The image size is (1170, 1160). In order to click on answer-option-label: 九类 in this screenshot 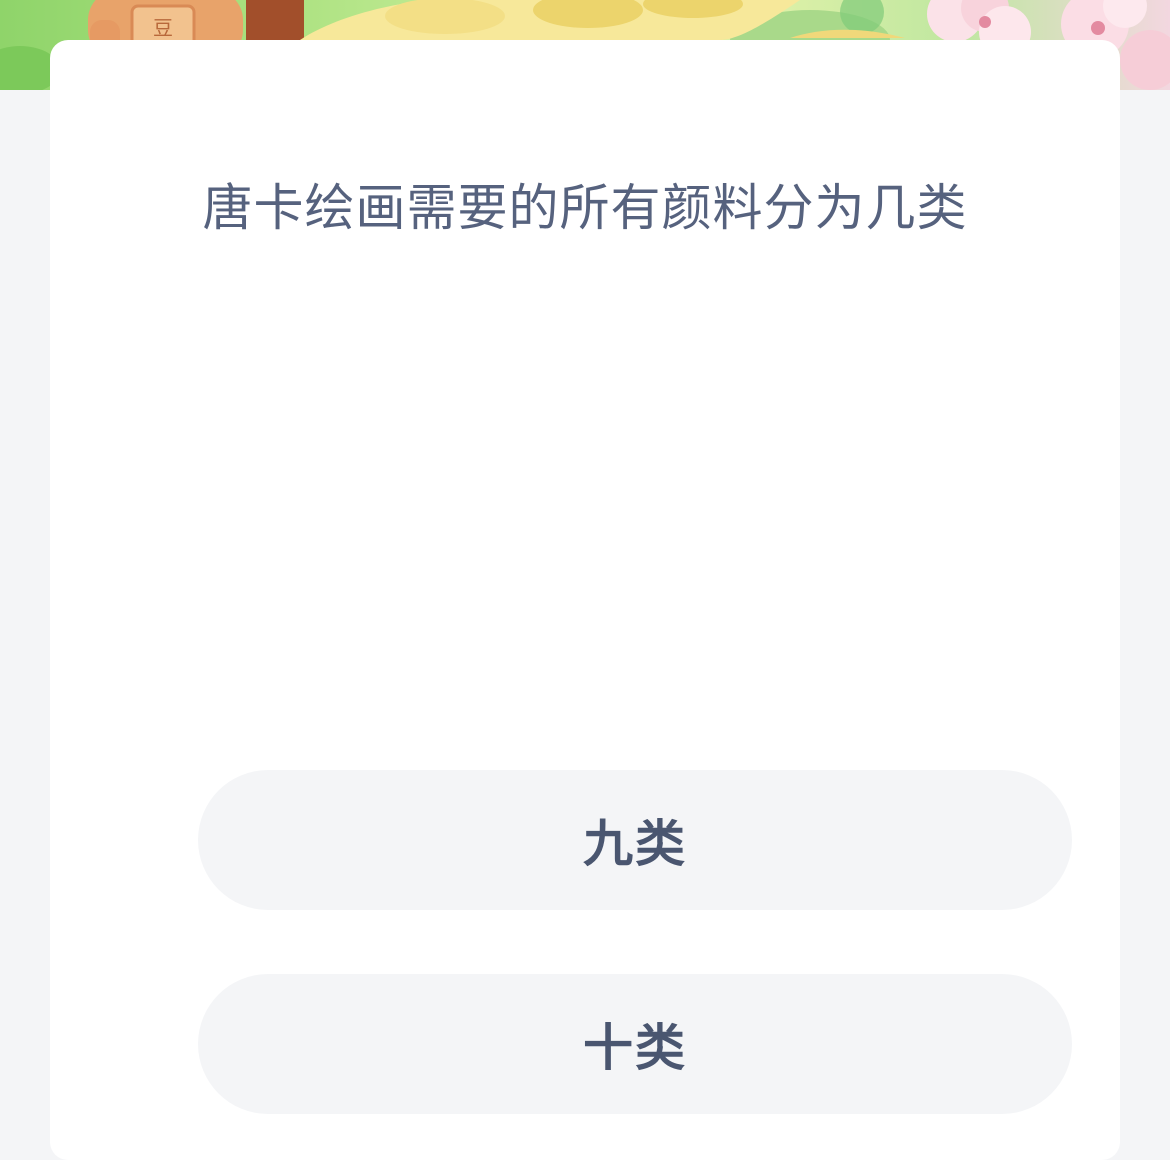, I will do `click(635, 844)`.